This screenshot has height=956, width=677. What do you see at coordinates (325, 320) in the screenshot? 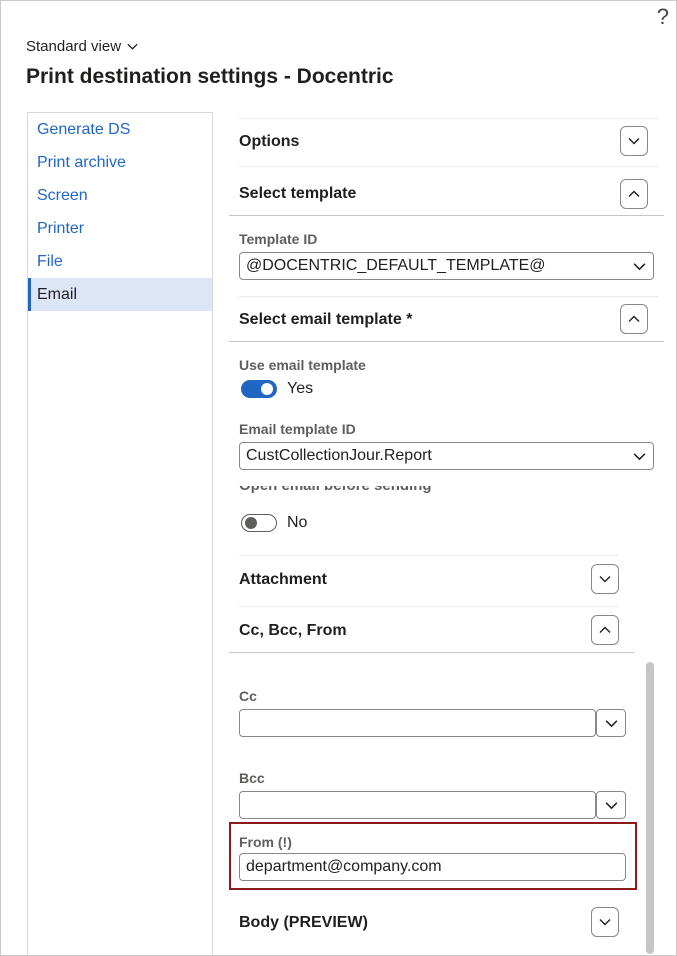
I see `section-select-email-template-title: Select email template *` at bounding box center [325, 320].